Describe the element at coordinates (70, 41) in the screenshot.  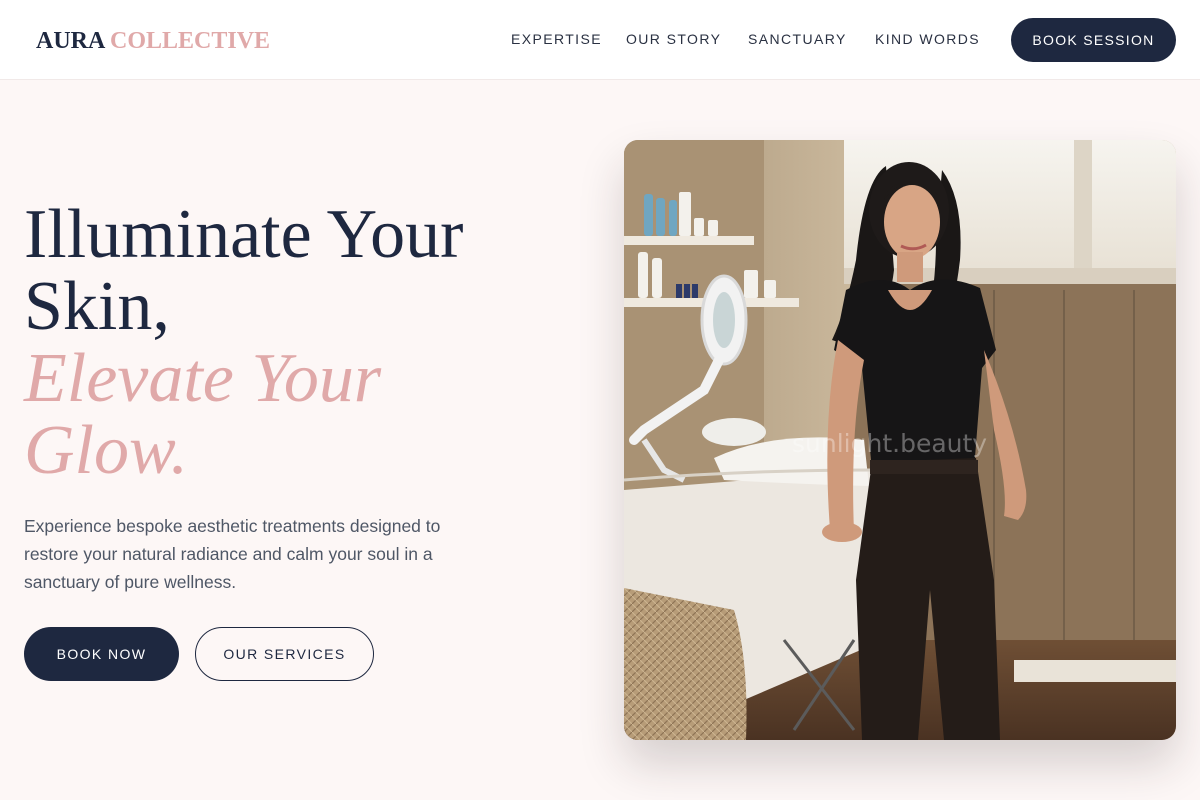
I see `logo-word-aura: AURA` at that location.